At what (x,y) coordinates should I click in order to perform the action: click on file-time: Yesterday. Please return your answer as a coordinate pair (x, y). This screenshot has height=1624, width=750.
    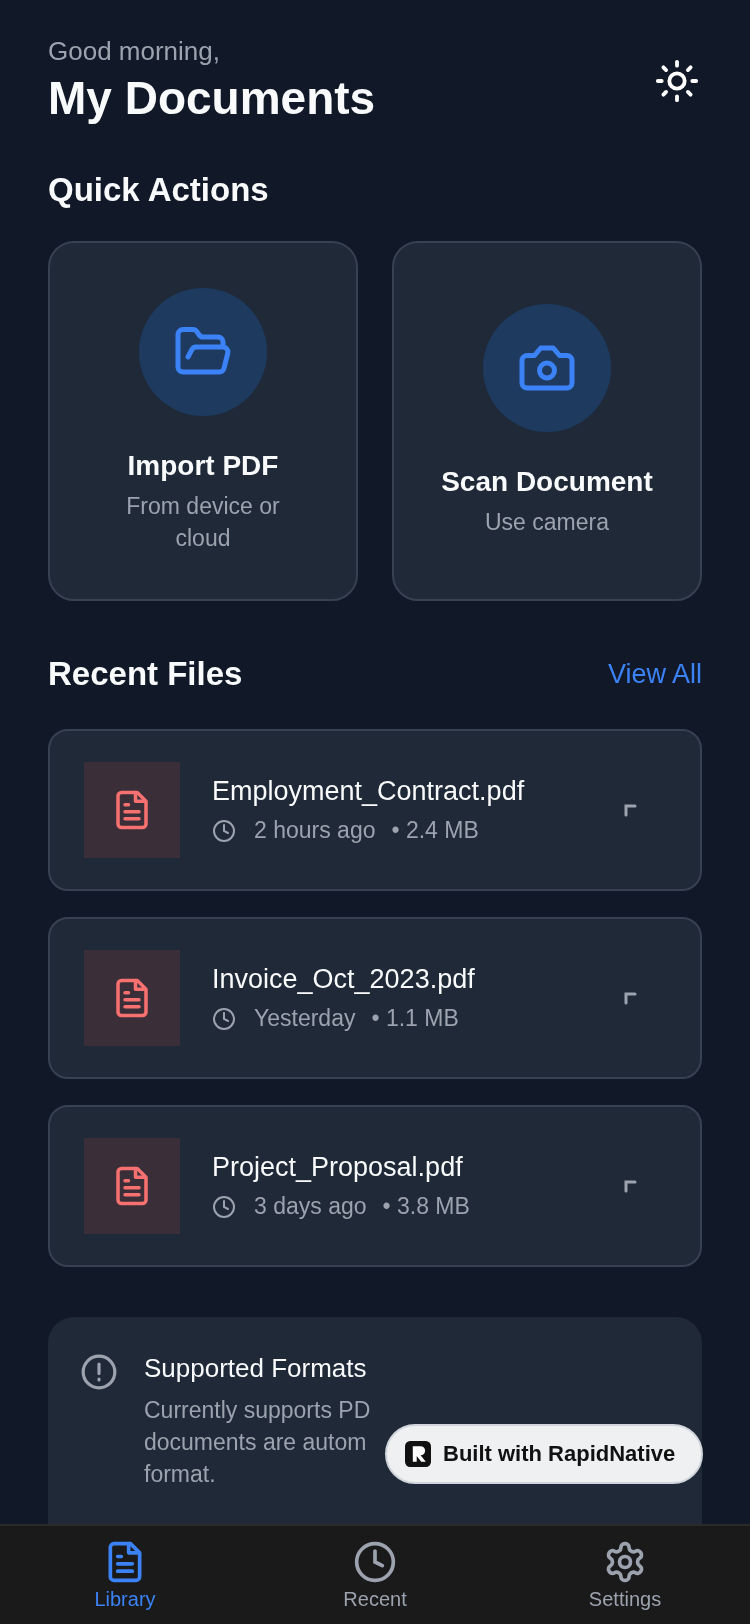
    Looking at the image, I should click on (305, 1018).